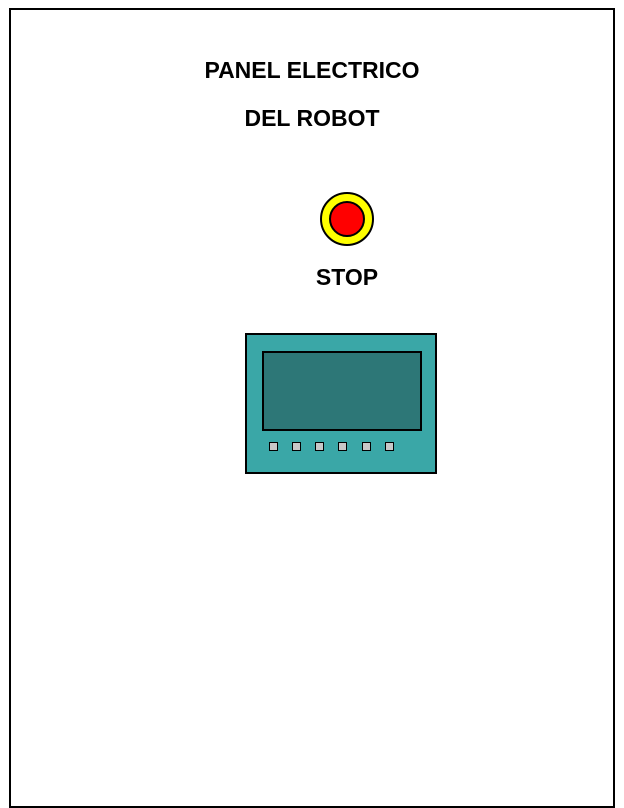 The width and height of the screenshot is (624, 808). What do you see at coordinates (342, 391) in the screenshot?
I see `hmi-screen` at bounding box center [342, 391].